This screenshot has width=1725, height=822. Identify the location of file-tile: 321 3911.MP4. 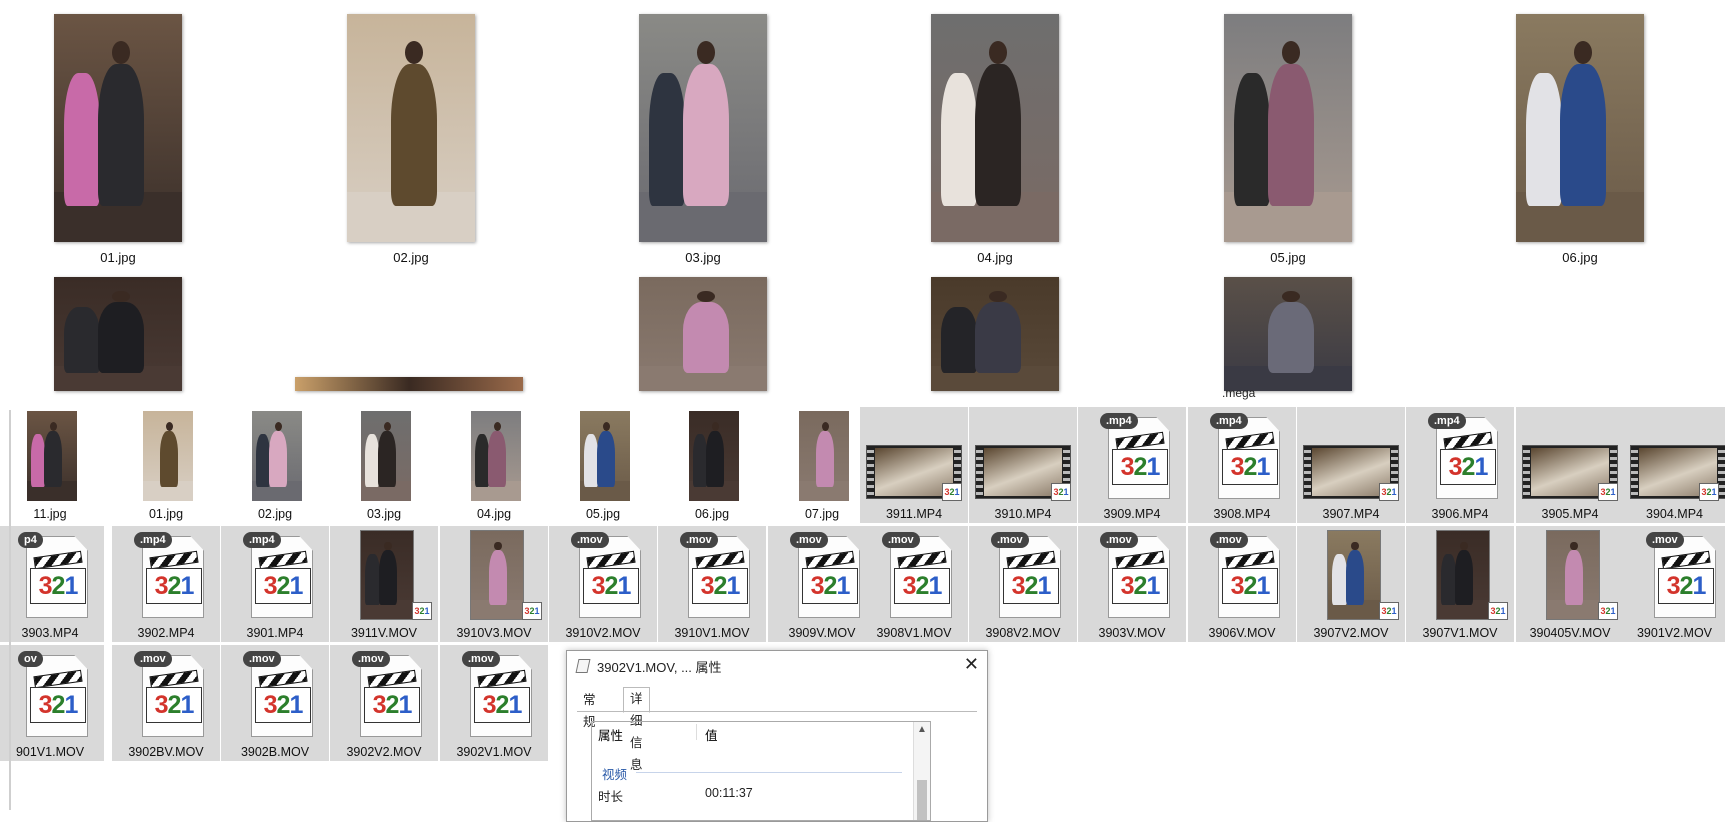
(914, 465).